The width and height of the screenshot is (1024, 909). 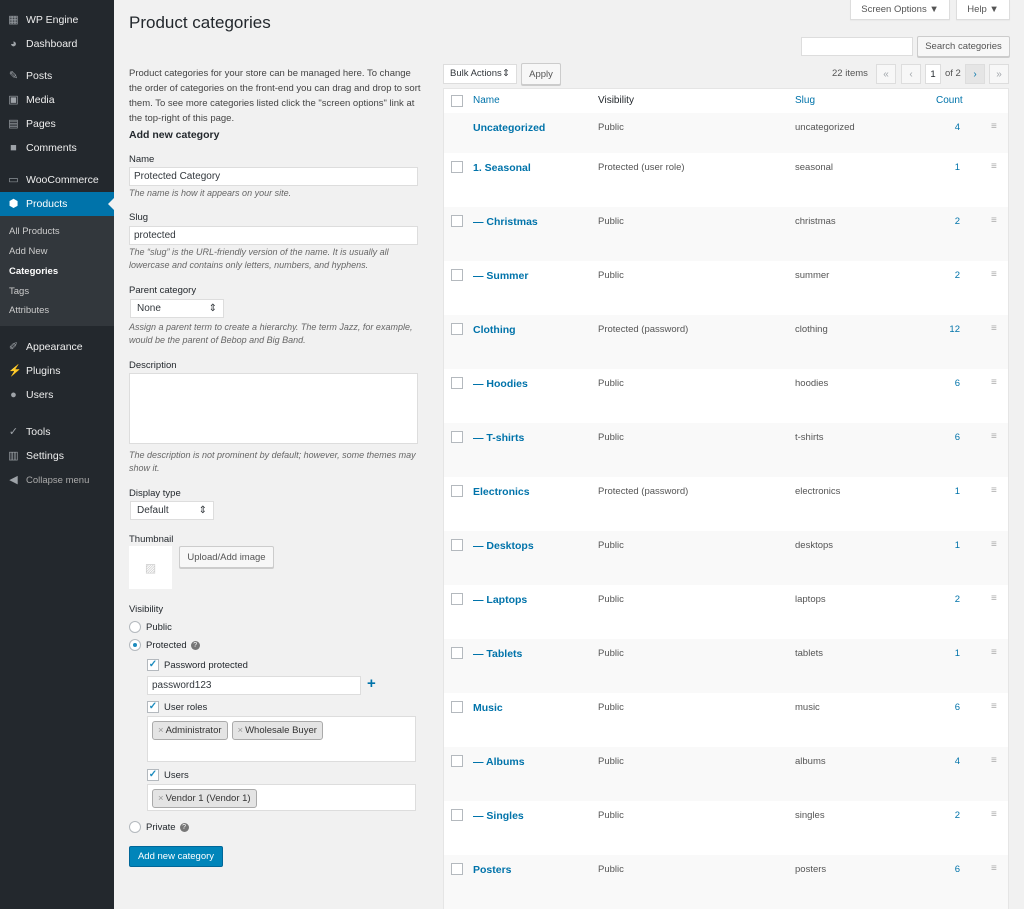 What do you see at coordinates (226, 557) in the screenshot?
I see `upload-image-button: Upload/Add image` at bounding box center [226, 557].